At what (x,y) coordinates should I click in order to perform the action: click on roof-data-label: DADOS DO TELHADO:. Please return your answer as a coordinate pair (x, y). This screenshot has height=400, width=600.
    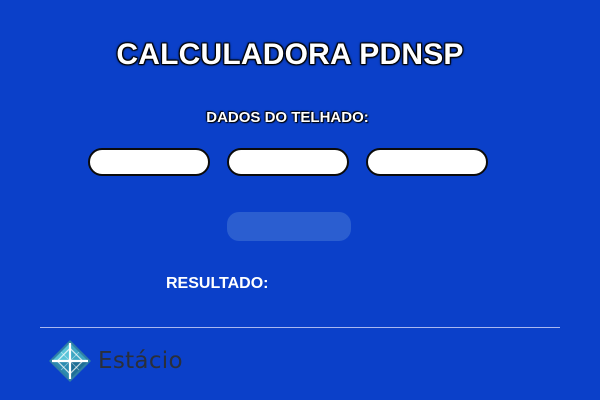
    Looking at the image, I should click on (287, 117).